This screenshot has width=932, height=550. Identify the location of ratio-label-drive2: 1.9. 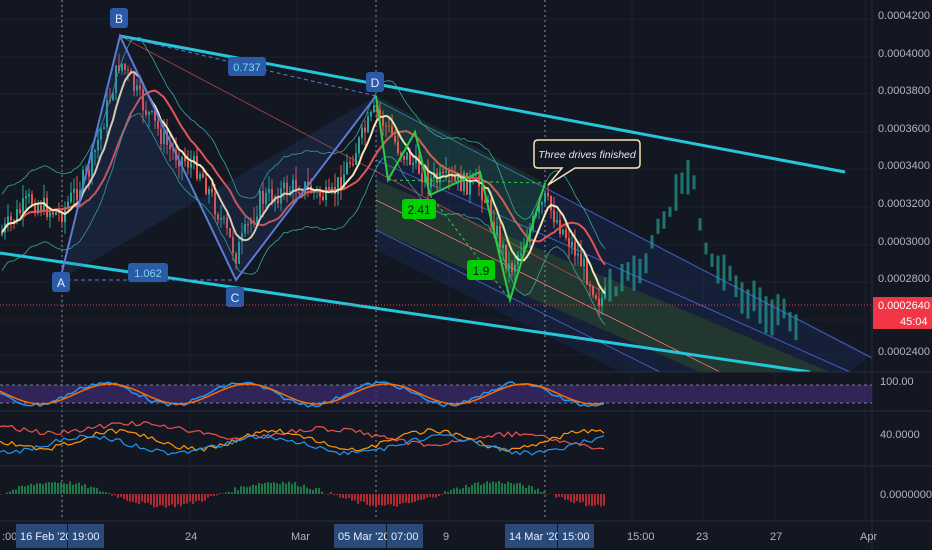
(481, 270).